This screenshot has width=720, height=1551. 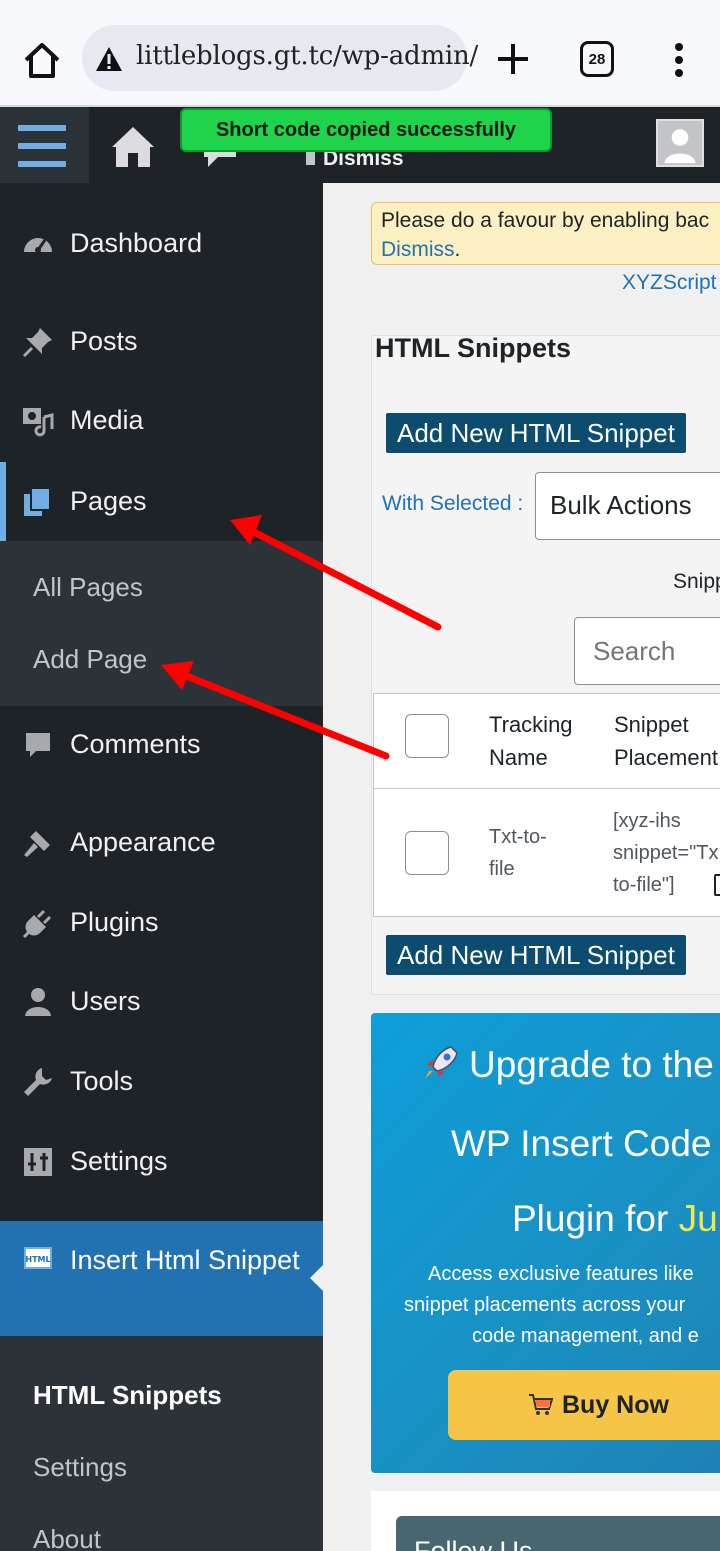 What do you see at coordinates (38, 245) in the screenshot?
I see `dashboard-icon` at bounding box center [38, 245].